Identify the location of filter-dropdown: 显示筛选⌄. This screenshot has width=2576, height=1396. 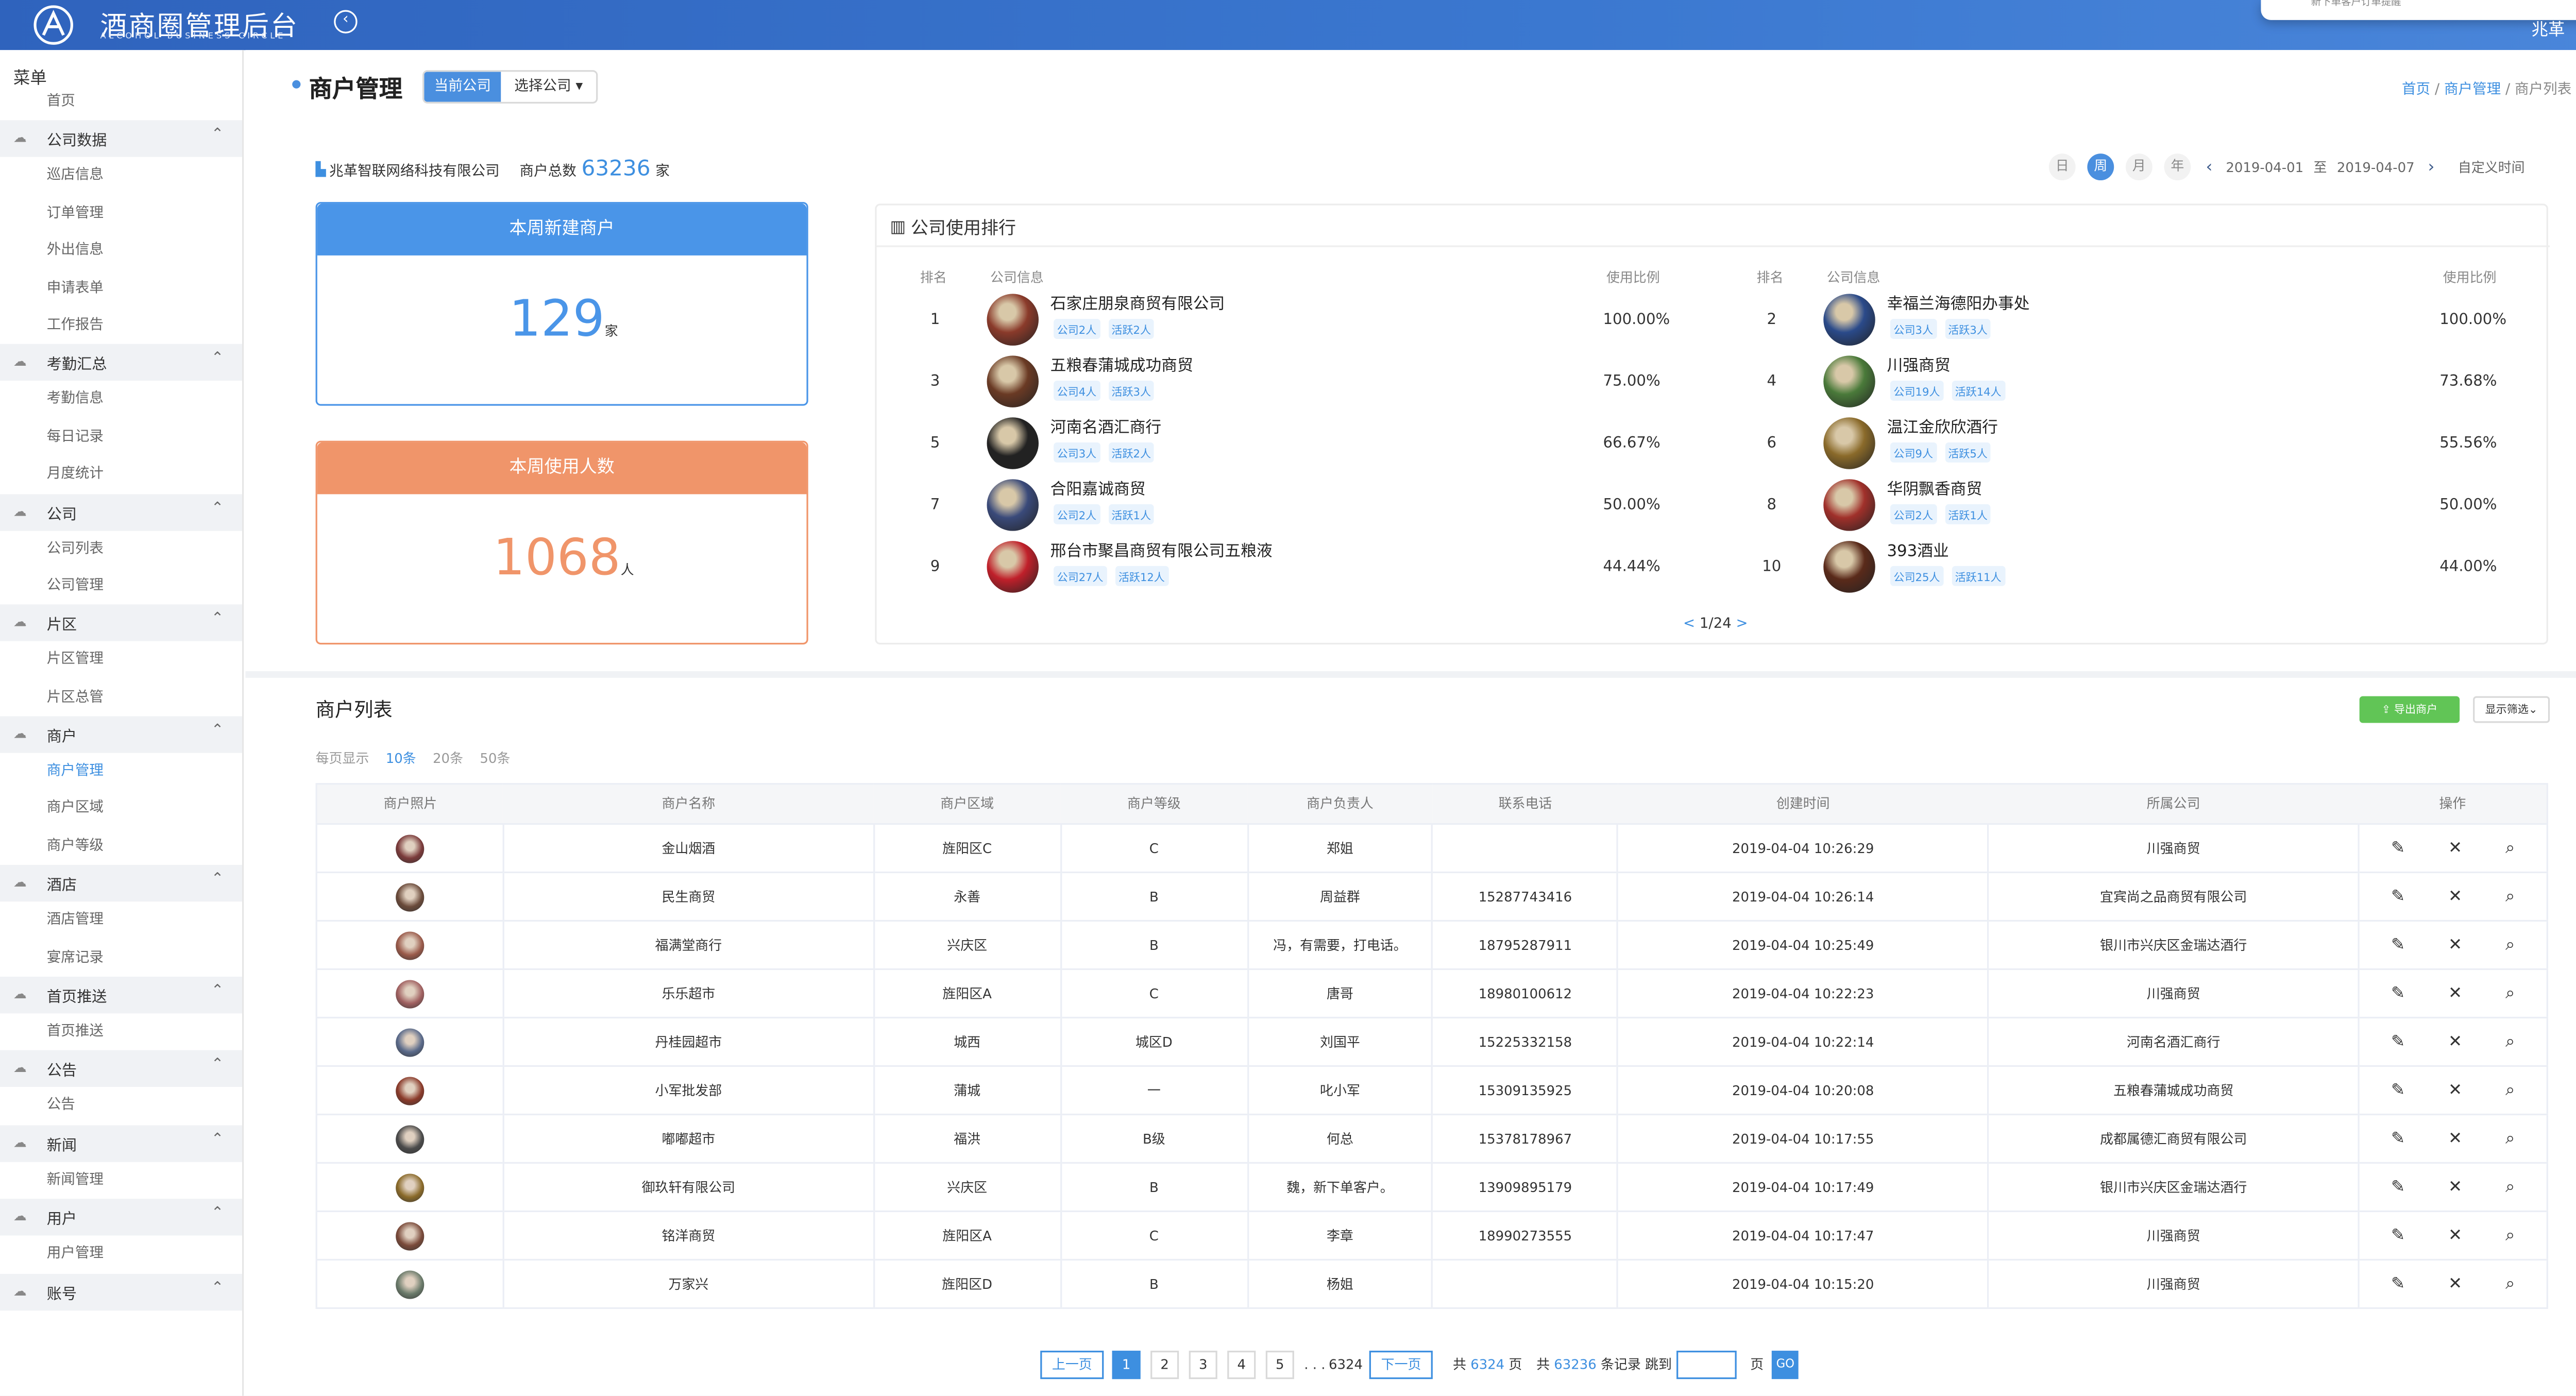
(2511, 709).